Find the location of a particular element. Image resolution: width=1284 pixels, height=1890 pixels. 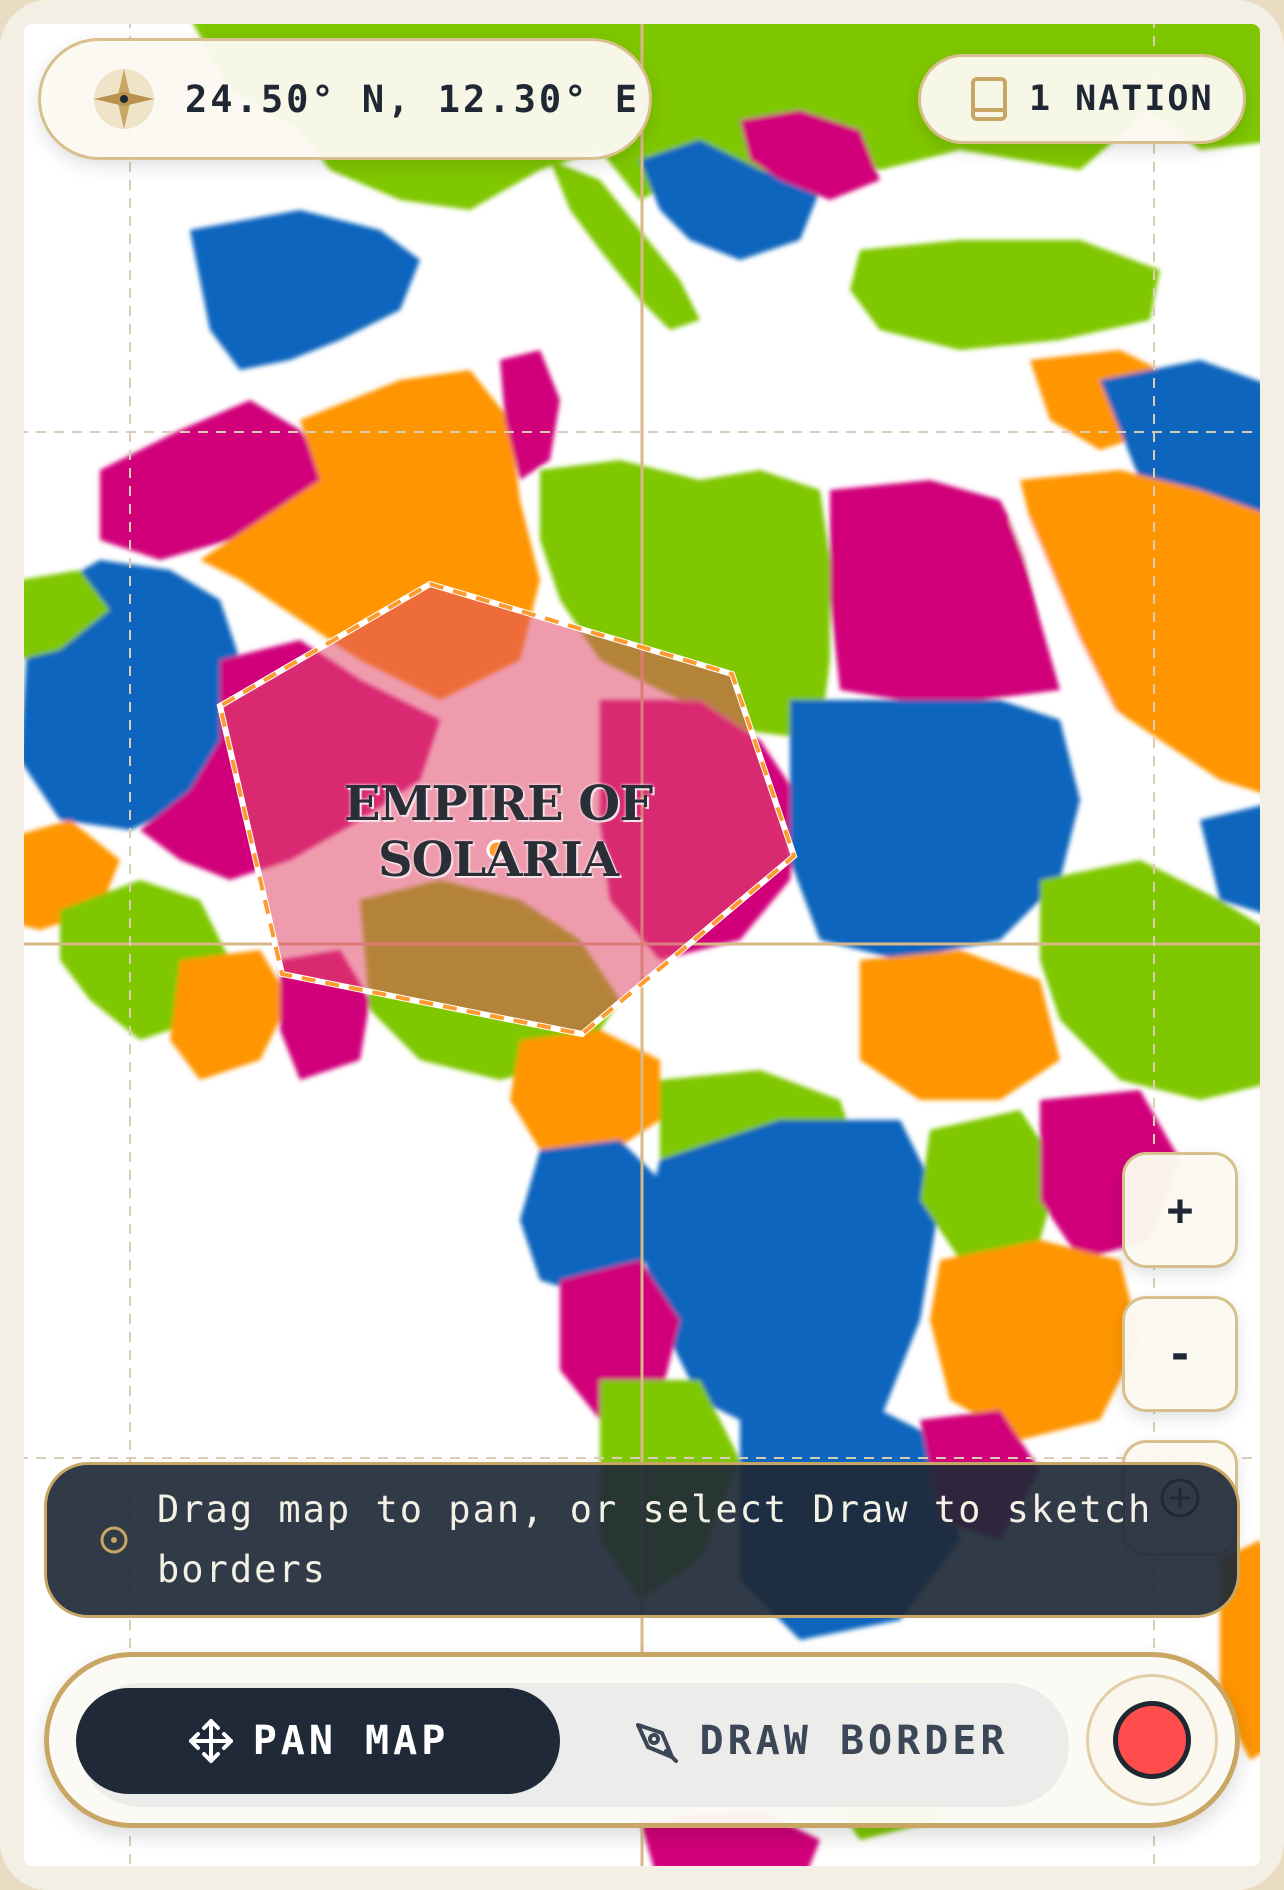

book-icon is located at coordinates (989, 99).